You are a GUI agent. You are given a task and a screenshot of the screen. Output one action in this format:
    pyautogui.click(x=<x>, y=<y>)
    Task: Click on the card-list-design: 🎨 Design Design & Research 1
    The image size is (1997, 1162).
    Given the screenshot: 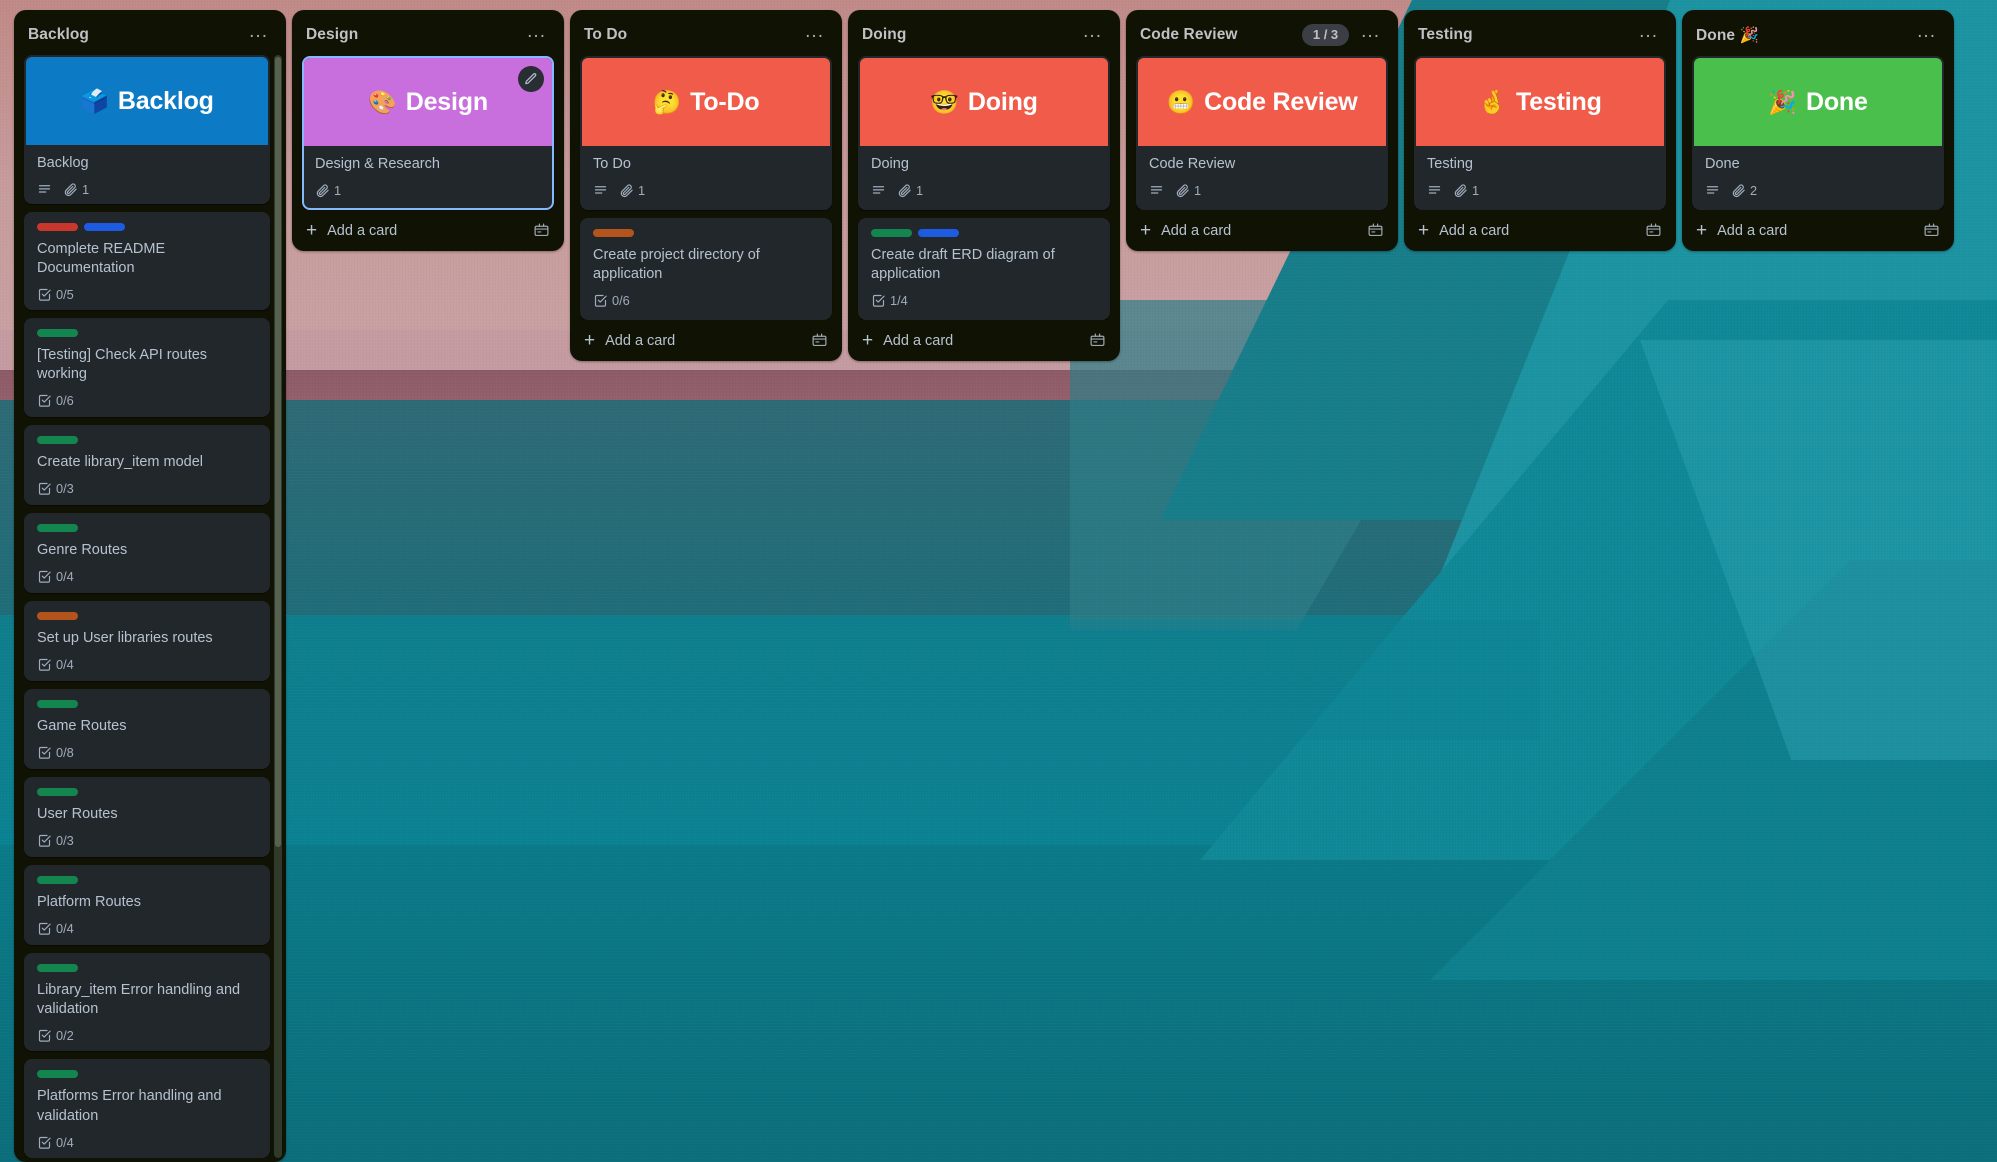 What is the action you would take?
    pyautogui.click(x=428, y=133)
    